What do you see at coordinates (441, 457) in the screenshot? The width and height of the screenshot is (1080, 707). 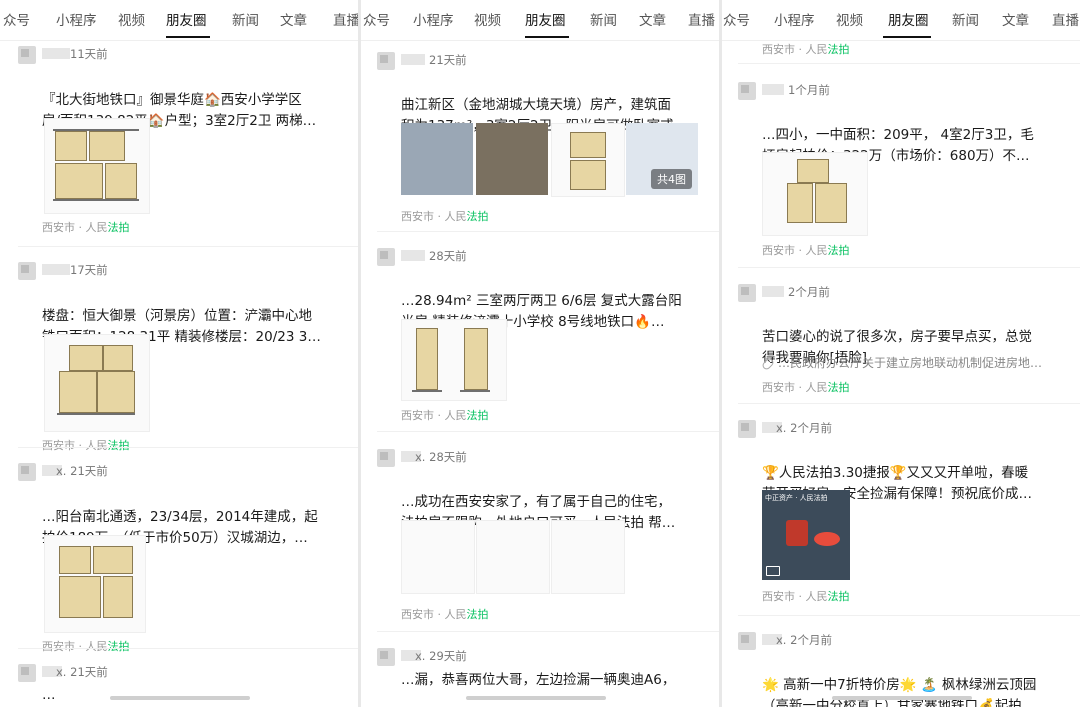 I see `post-time: x. 28天前` at bounding box center [441, 457].